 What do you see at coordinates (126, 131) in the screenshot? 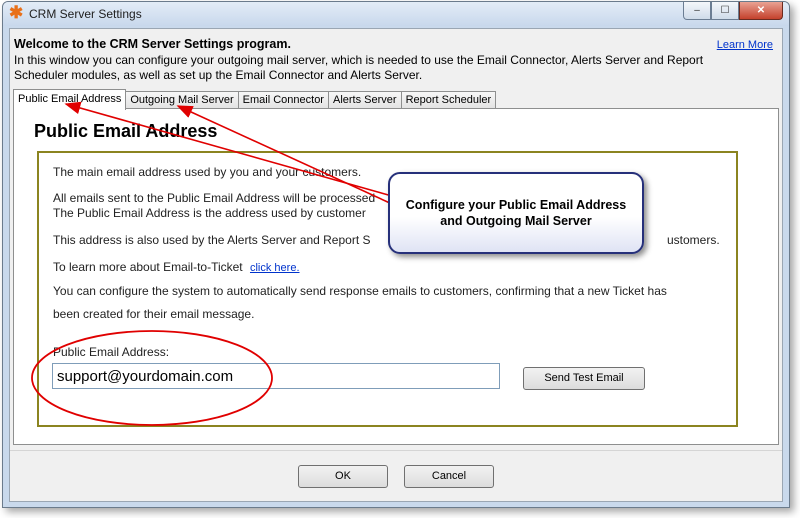
I see `panel-heading: Public Email Address` at bounding box center [126, 131].